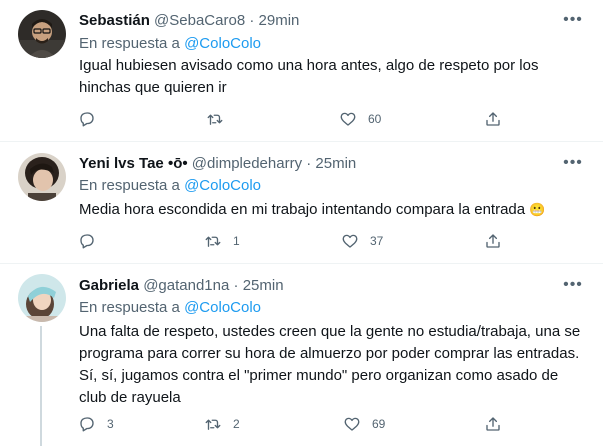  Describe the element at coordinates (375, 119) in the screenshot. I see `like-count: 60` at that location.